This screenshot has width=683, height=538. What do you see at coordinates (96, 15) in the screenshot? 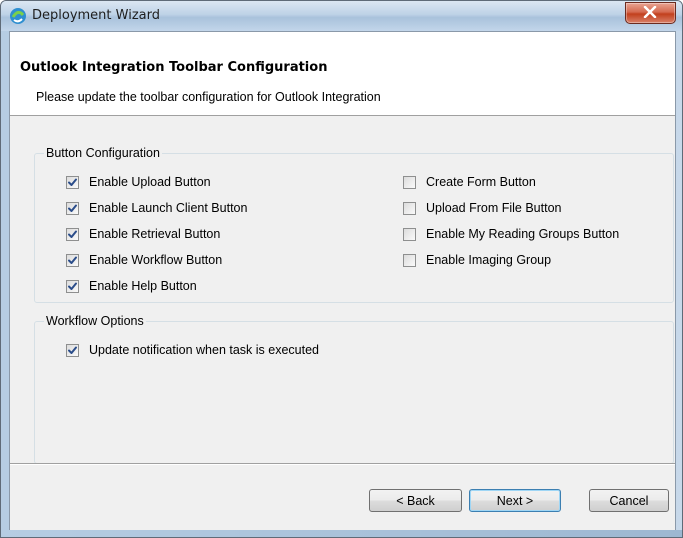
I see `window-title: Deployment Wizard` at bounding box center [96, 15].